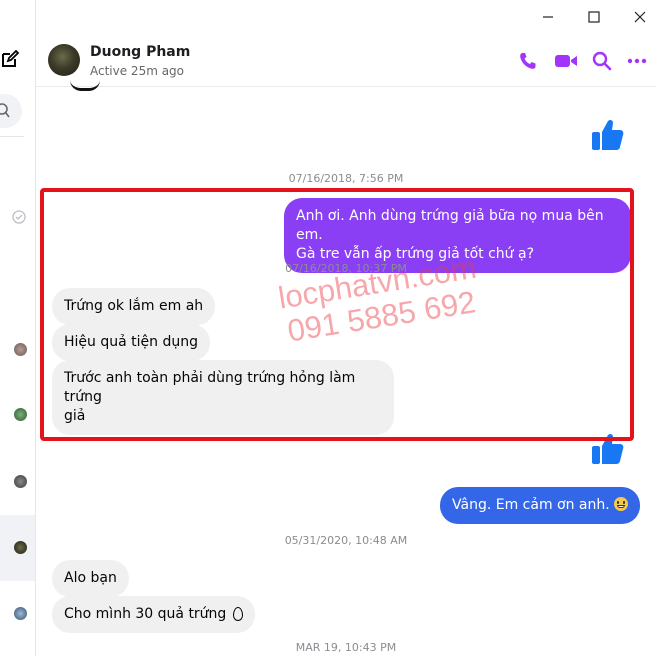 This screenshot has height=656, width=656. I want to click on conversation-header: Duong Pham Active 25m ago, so click(346, 61).